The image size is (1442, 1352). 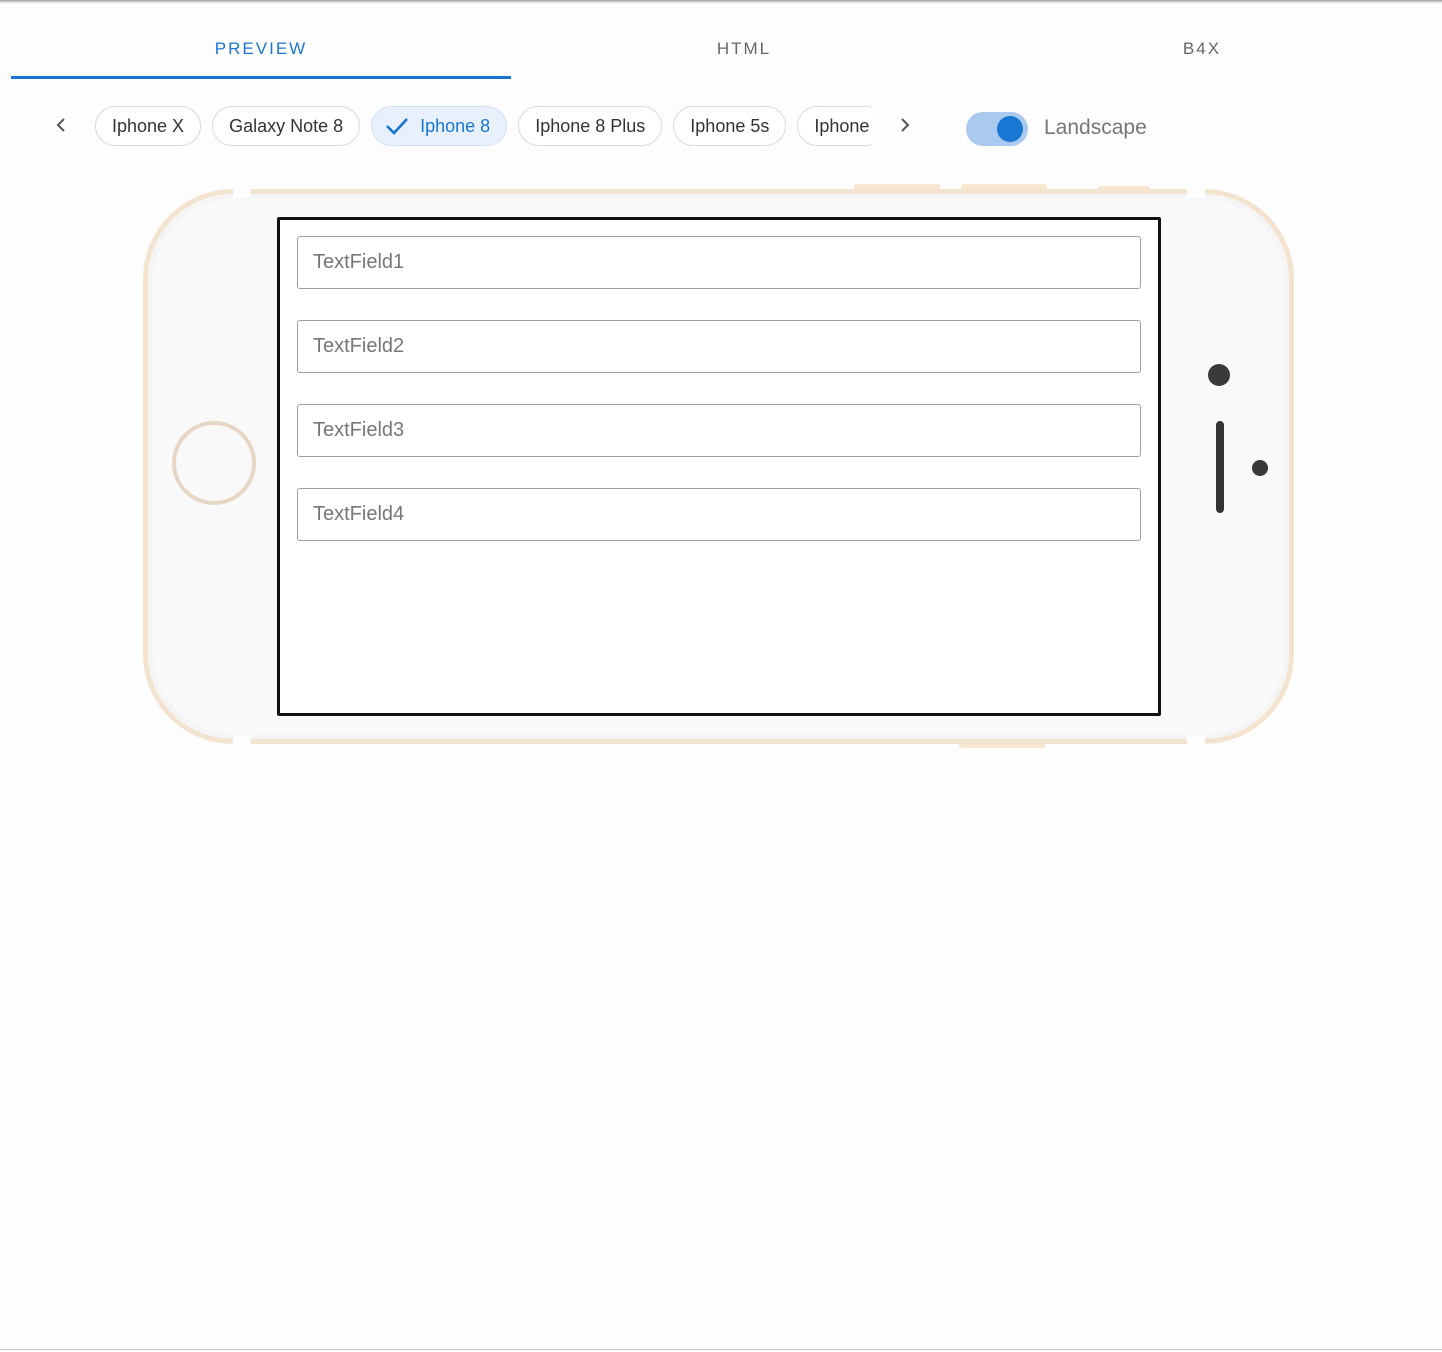 What do you see at coordinates (1220, 467) in the screenshot?
I see `earpiece-speaker` at bounding box center [1220, 467].